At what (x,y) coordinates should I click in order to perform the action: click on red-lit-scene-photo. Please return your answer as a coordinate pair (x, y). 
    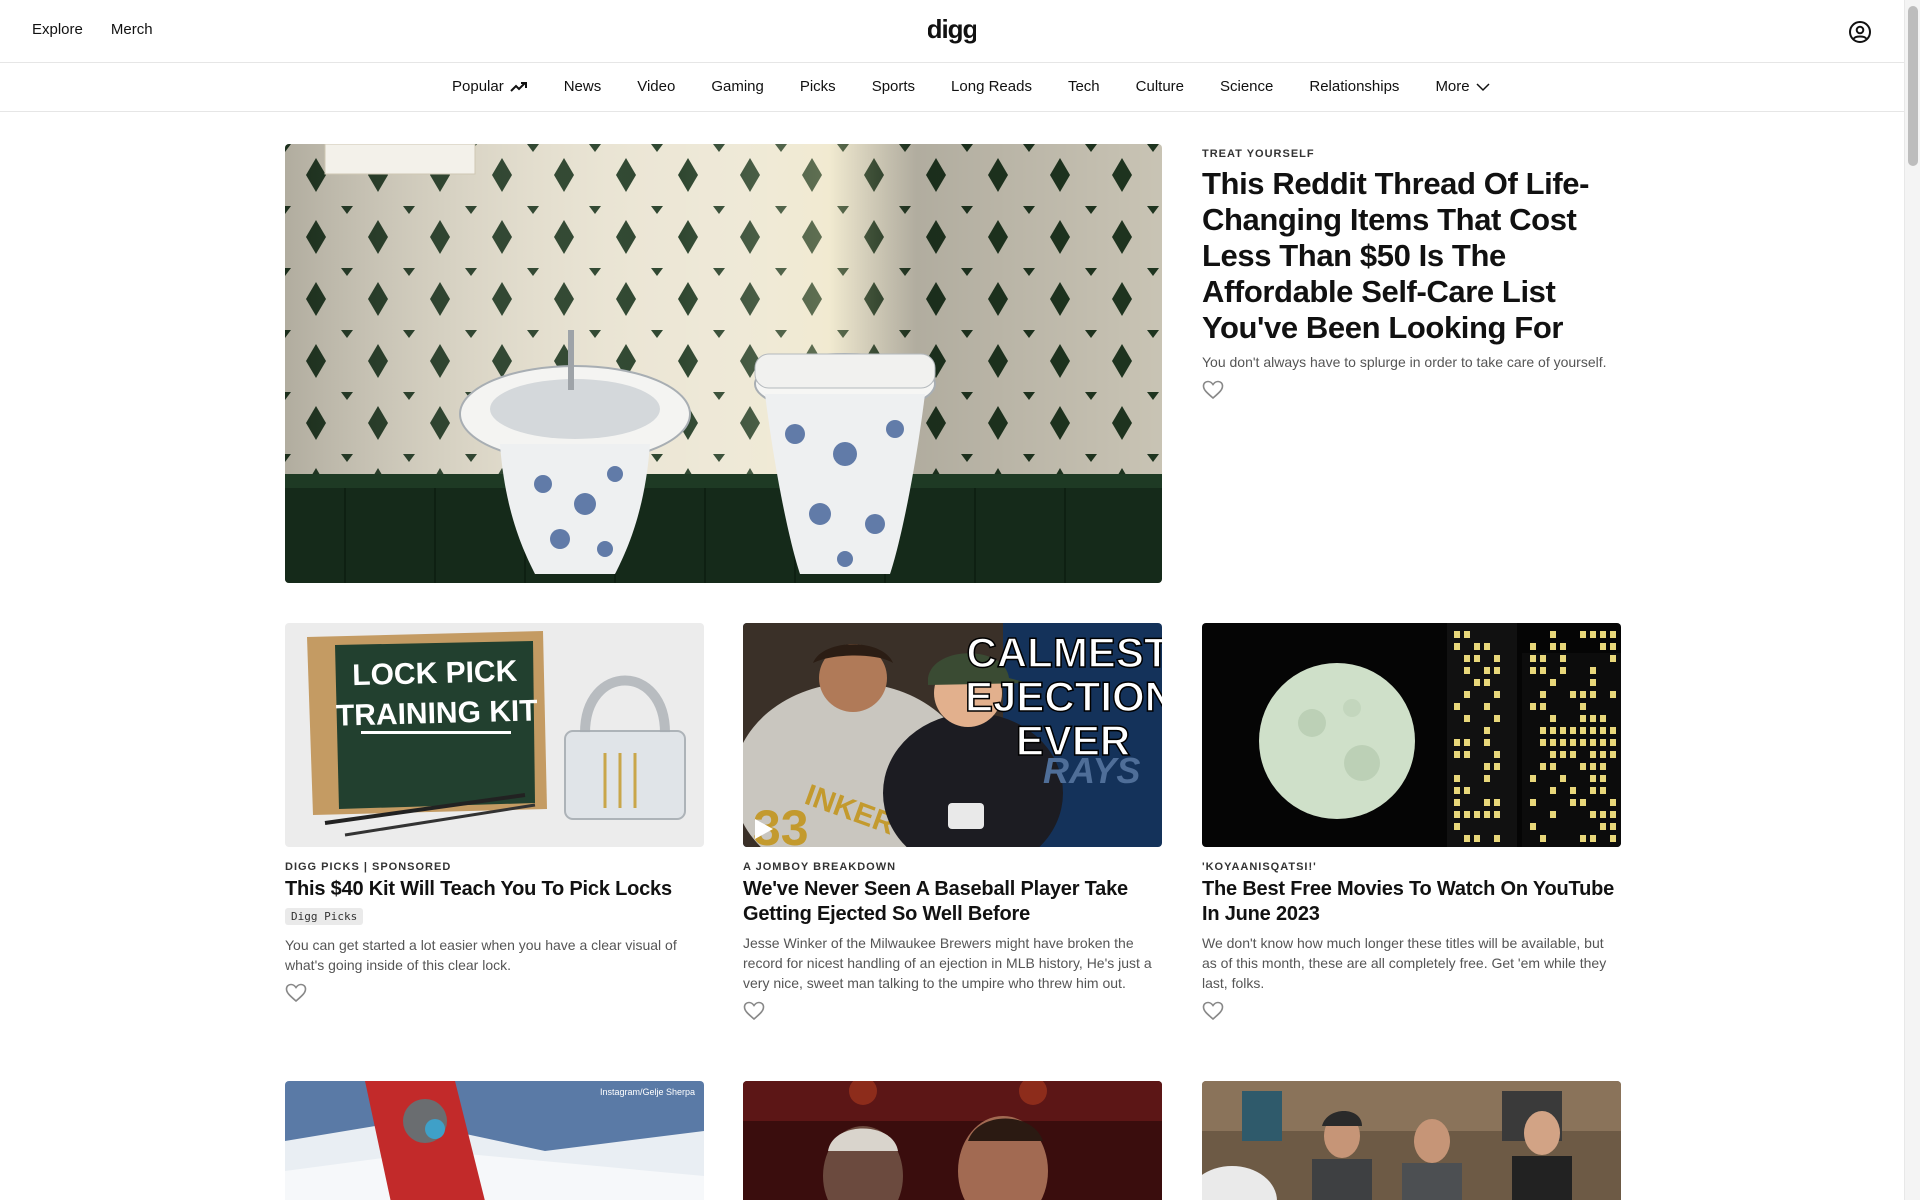
    Looking at the image, I should click on (952, 1140).